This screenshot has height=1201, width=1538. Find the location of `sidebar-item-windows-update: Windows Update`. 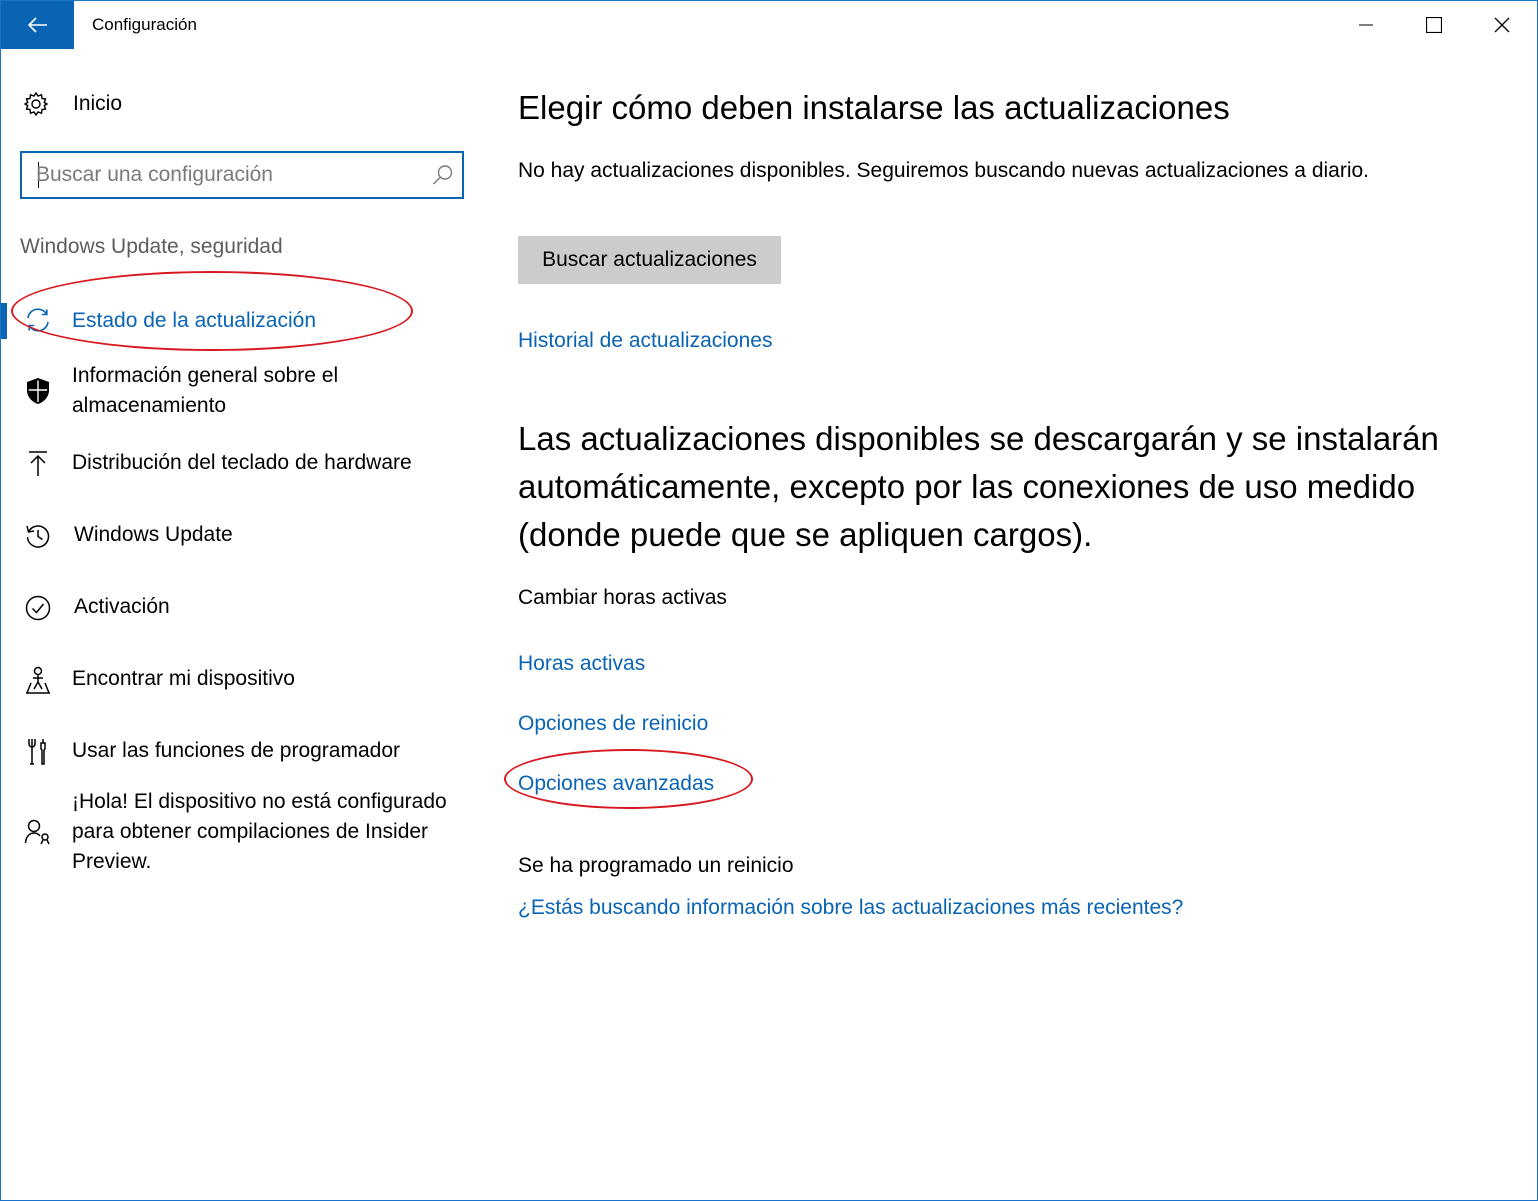

sidebar-item-windows-update: Windows Update is located at coordinates (246, 536).